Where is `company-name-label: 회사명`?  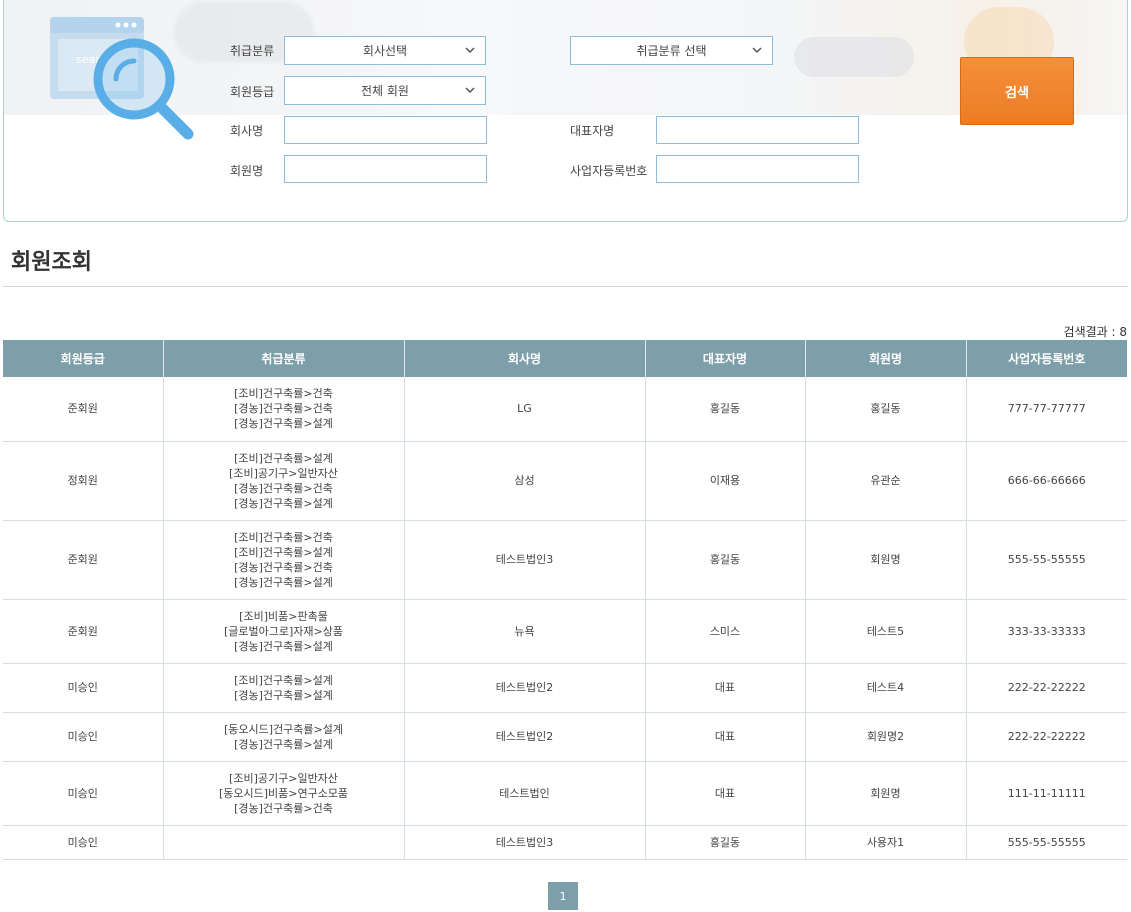
company-name-label: 회사명 is located at coordinates (247, 131).